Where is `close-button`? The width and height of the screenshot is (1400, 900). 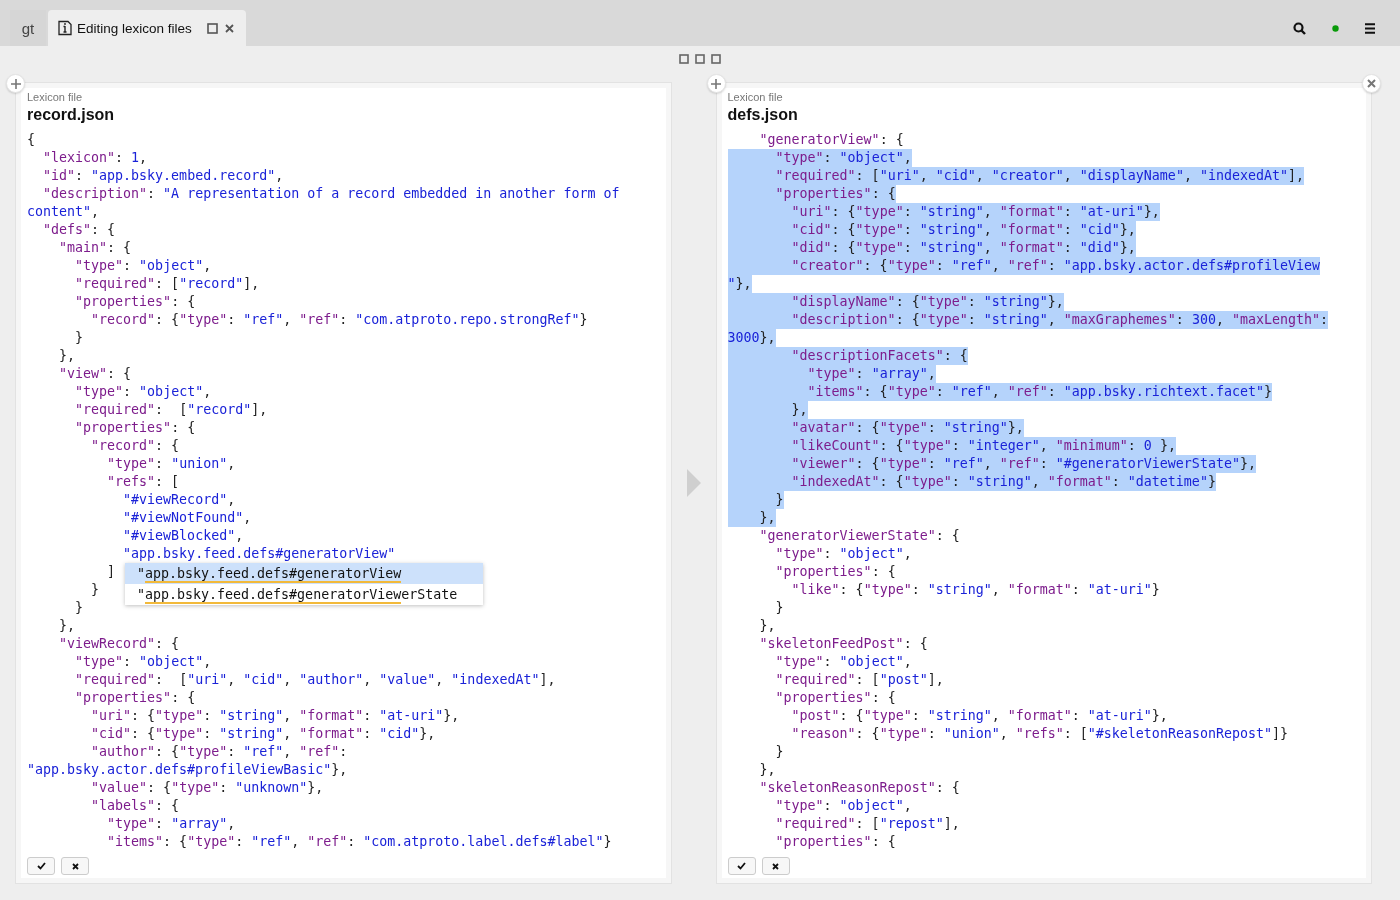
close-button is located at coordinates (1371, 83).